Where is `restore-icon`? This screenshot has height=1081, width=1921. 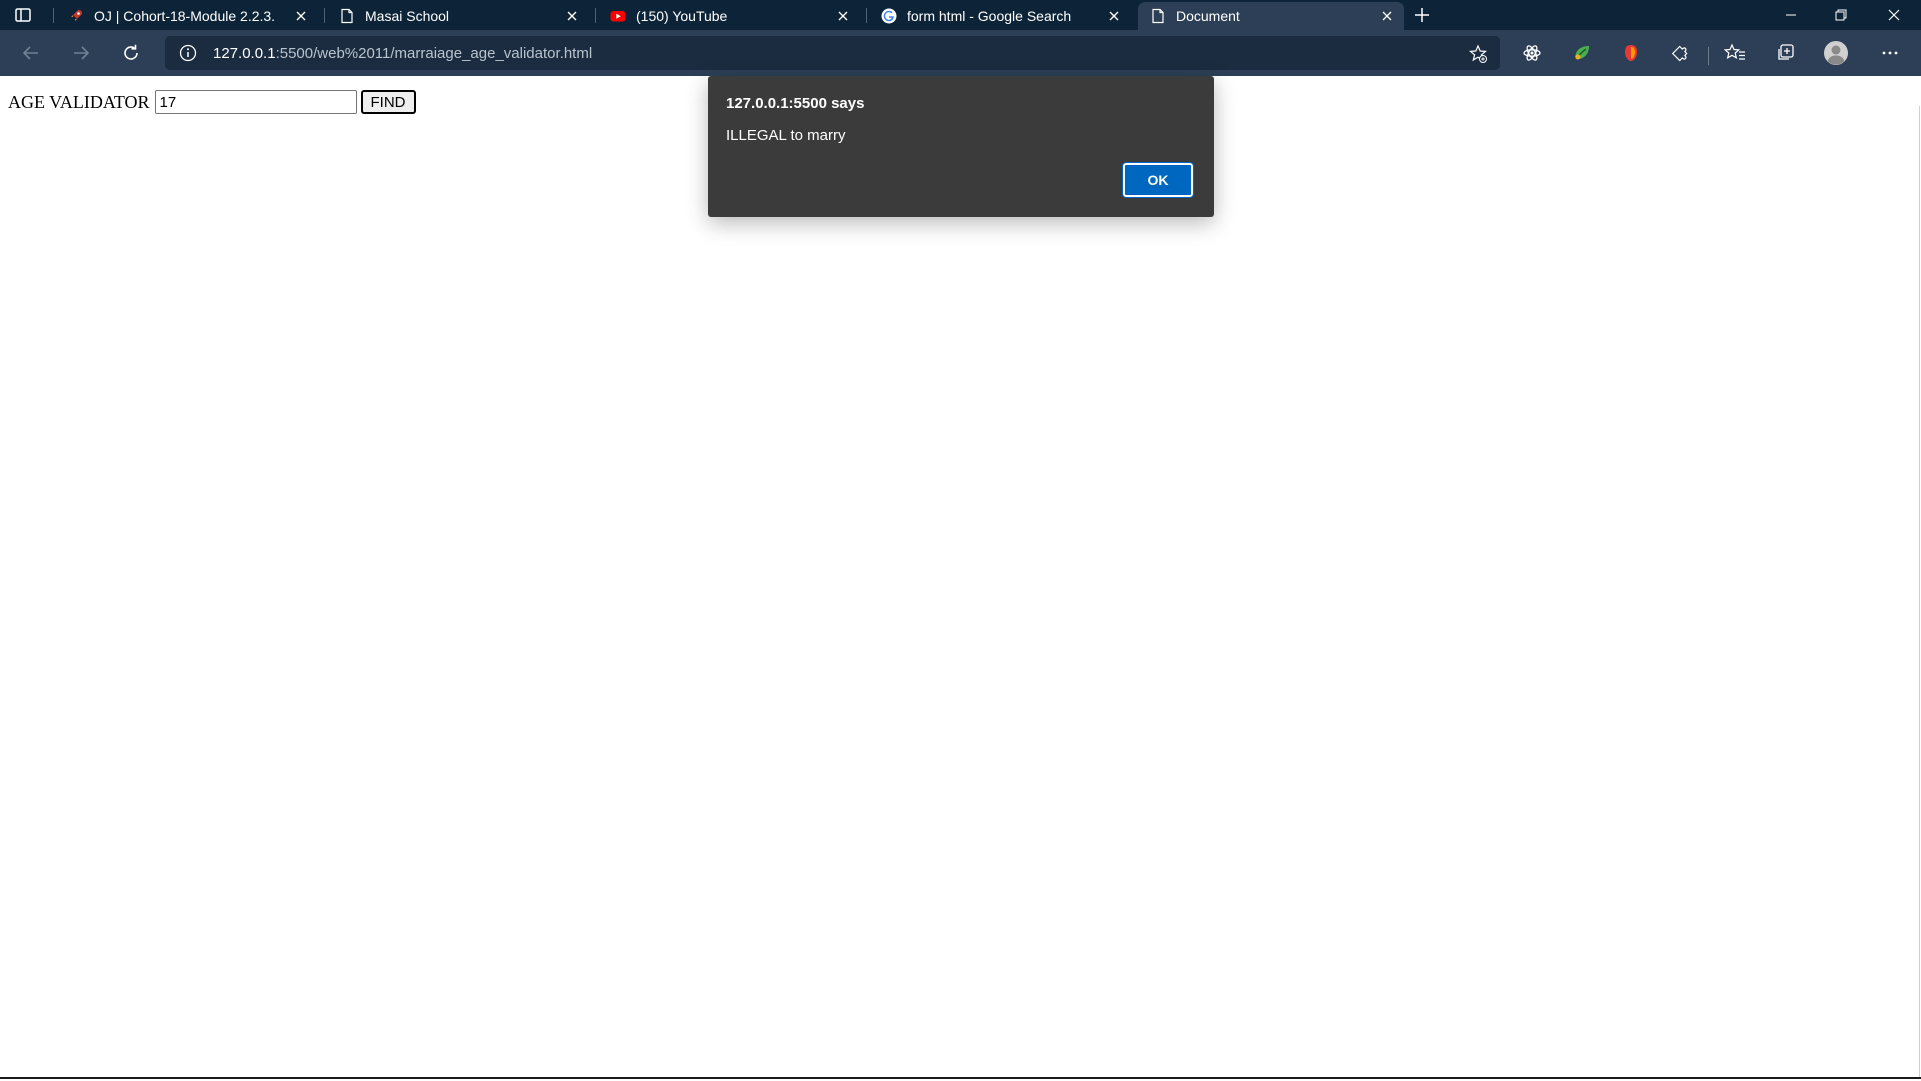
restore-icon is located at coordinates (1841, 15).